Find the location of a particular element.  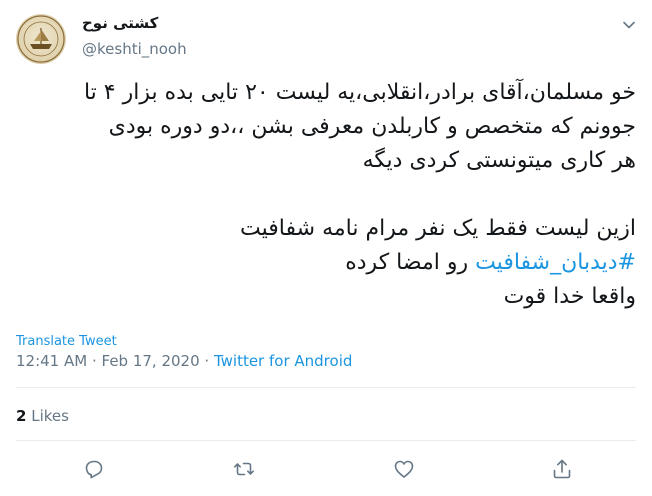

tweet-date: Feb 17, 2020 is located at coordinates (151, 361).